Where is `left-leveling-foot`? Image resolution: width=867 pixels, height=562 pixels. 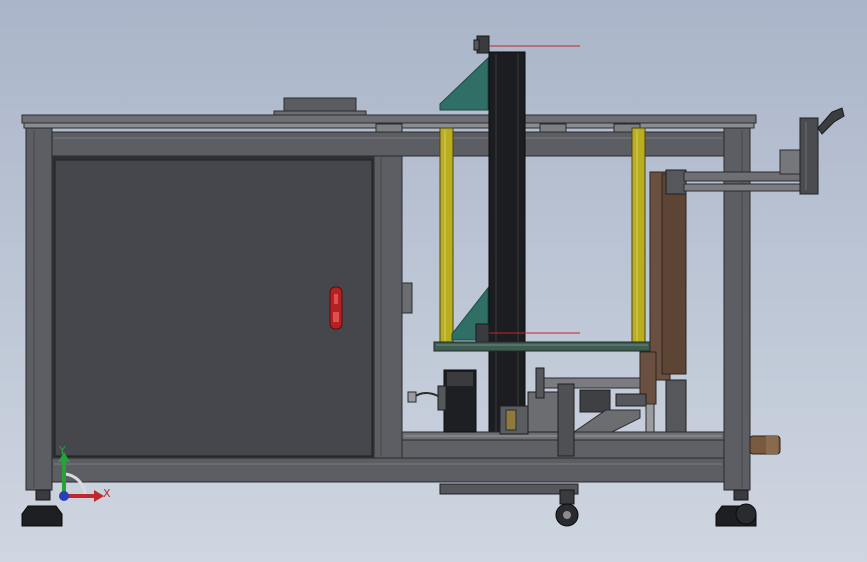
left-leveling-foot is located at coordinates (42, 516).